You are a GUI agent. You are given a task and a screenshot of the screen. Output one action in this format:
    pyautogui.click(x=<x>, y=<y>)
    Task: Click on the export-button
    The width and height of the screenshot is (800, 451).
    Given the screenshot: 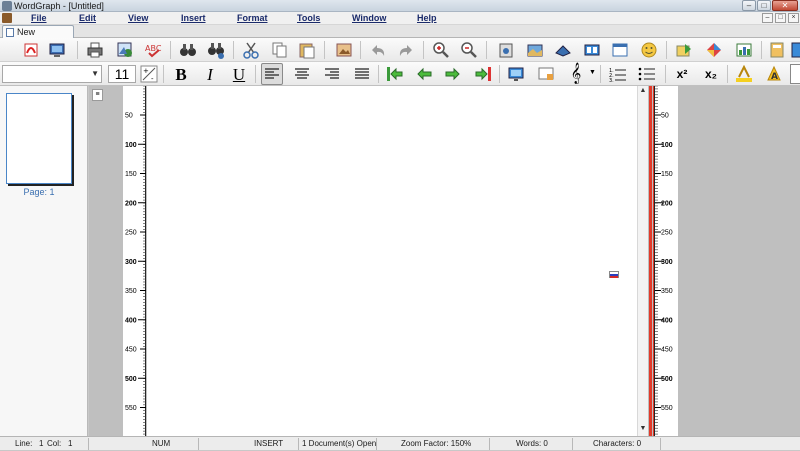 What is the action you would take?
    pyautogui.click(x=684, y=50)
    